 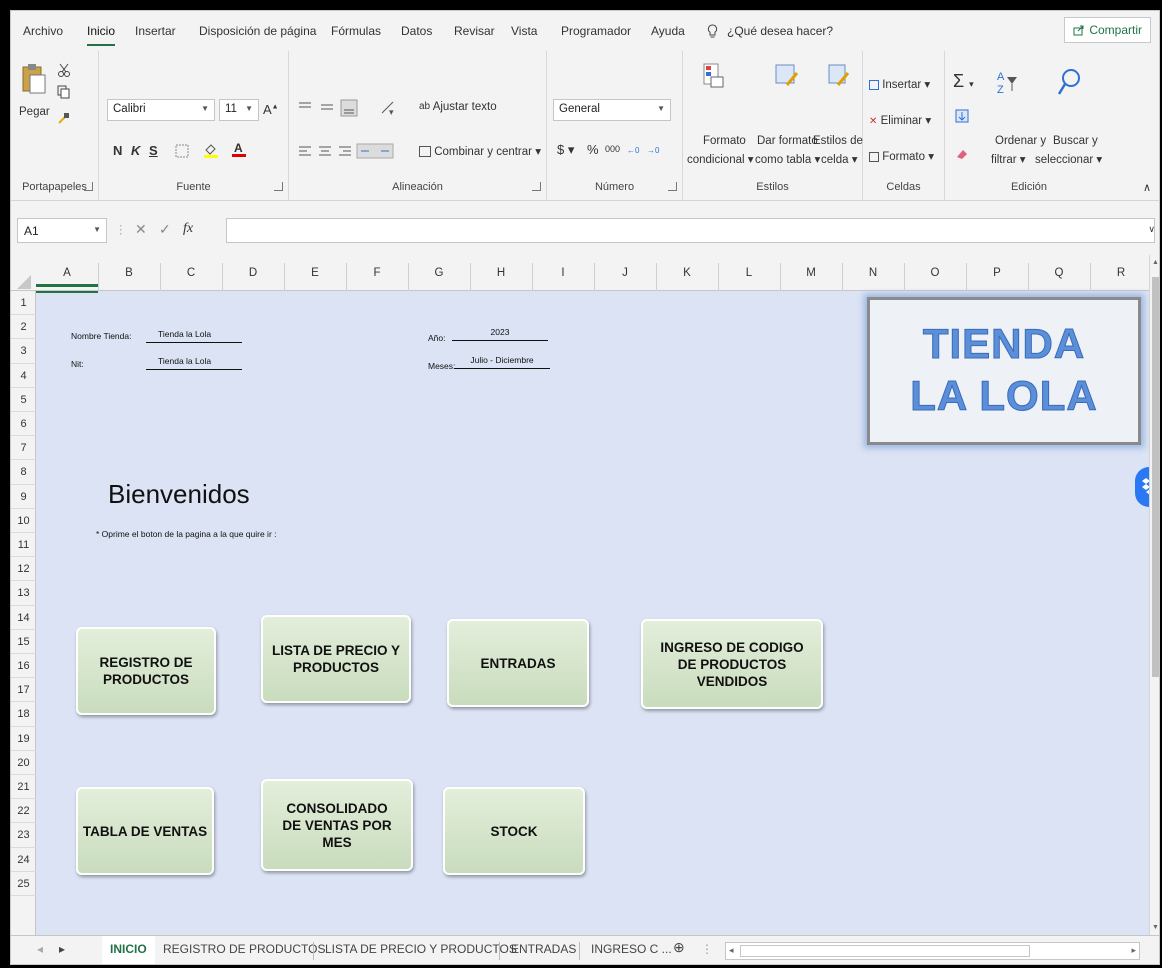 What do you see at coordinates (117, 150) in the screenshot?
I see `bold-button: N` at bounding box center [117, 150].